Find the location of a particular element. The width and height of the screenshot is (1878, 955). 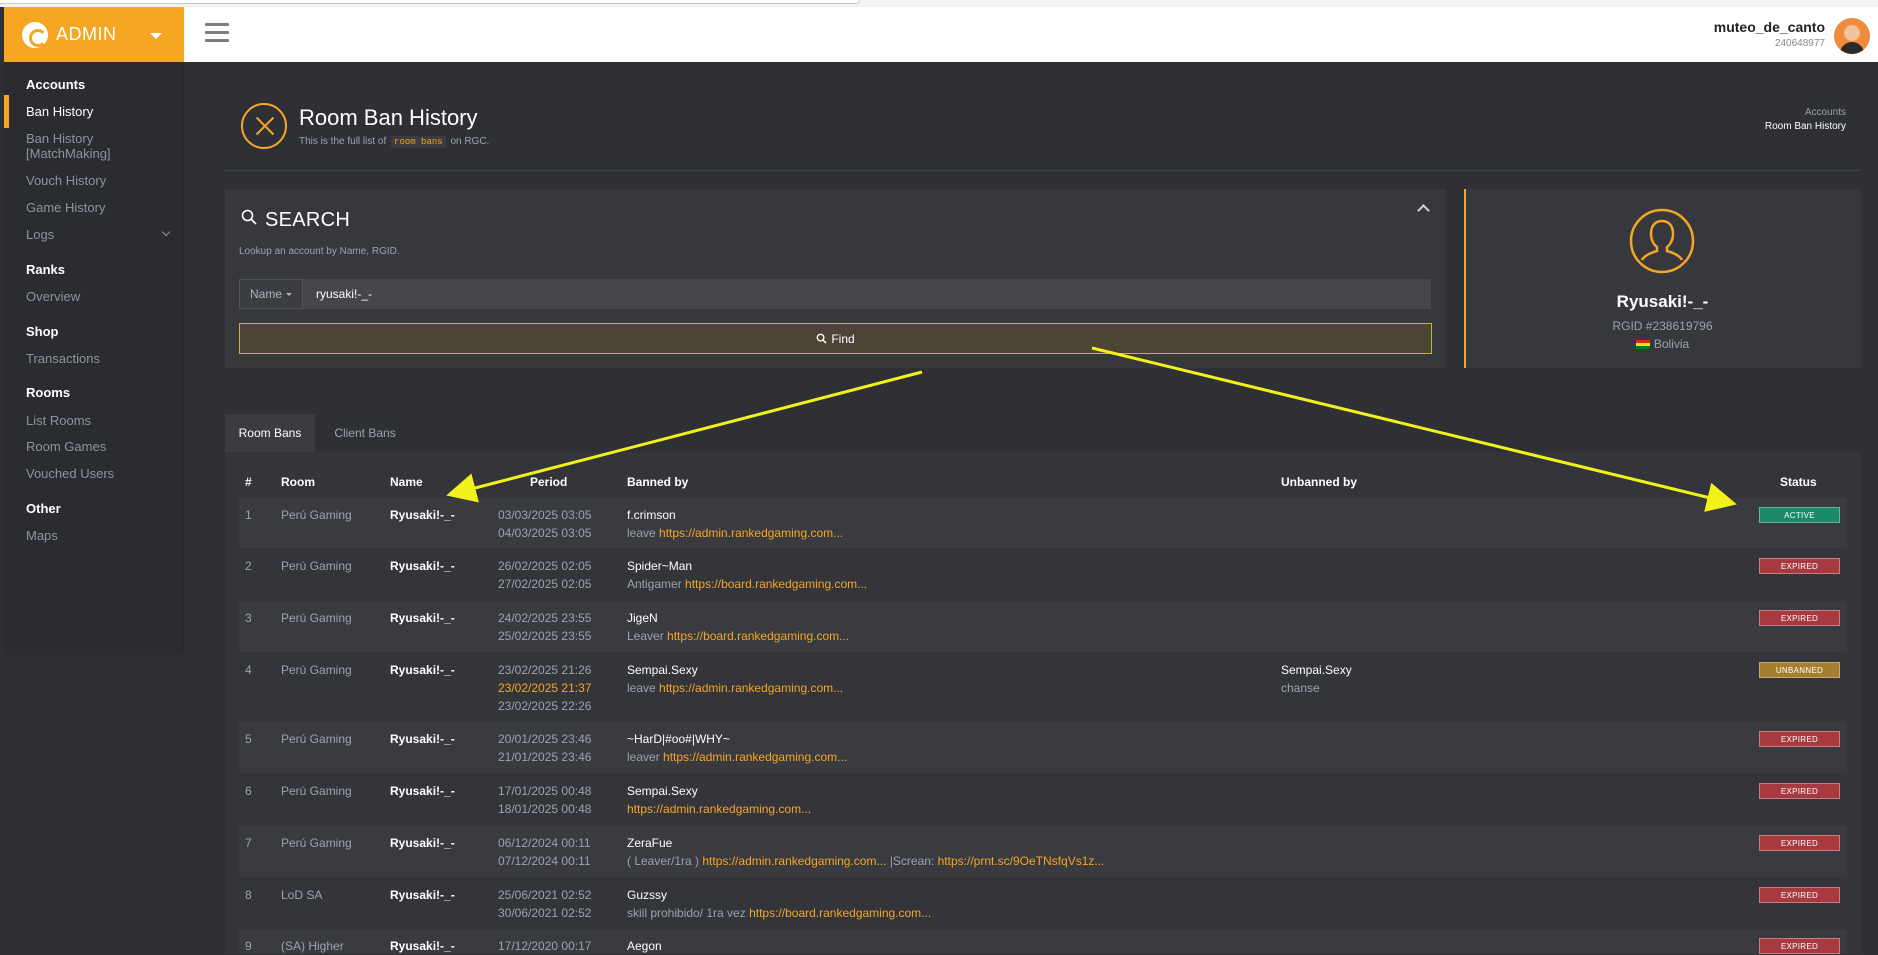

ban-x-icon is located at coordinates (264, 126).